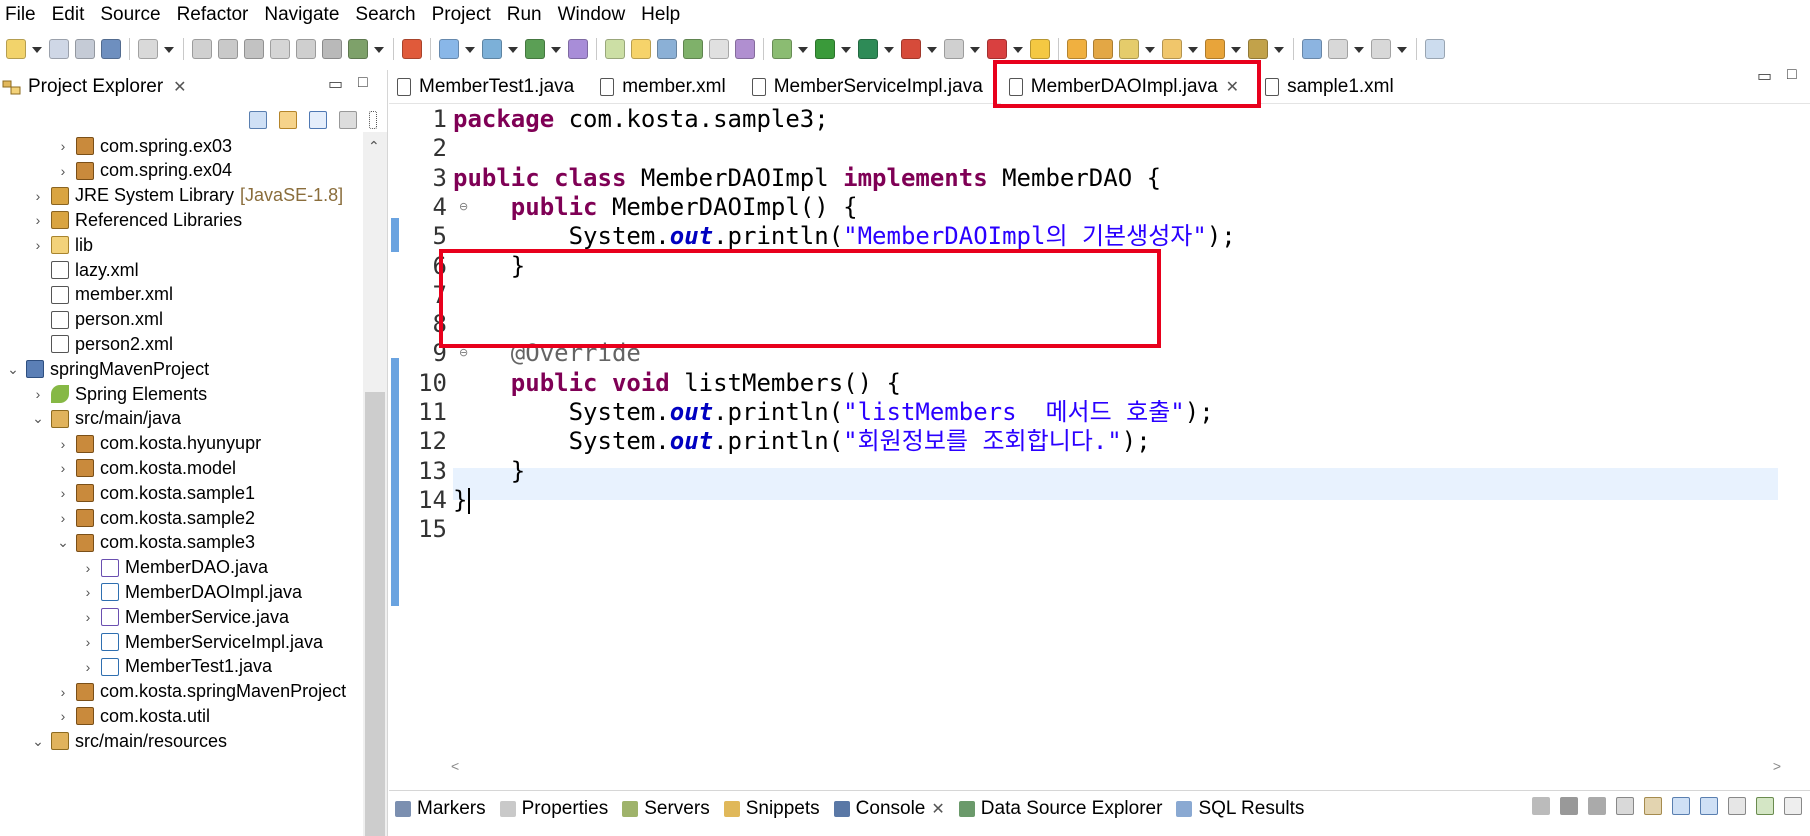 The width and height of the screenshot is (1810, 836). What do you see at coordinates (524, 15) in the screenshot?
I see `menu-run: Run` at bounding box center [524, 15].